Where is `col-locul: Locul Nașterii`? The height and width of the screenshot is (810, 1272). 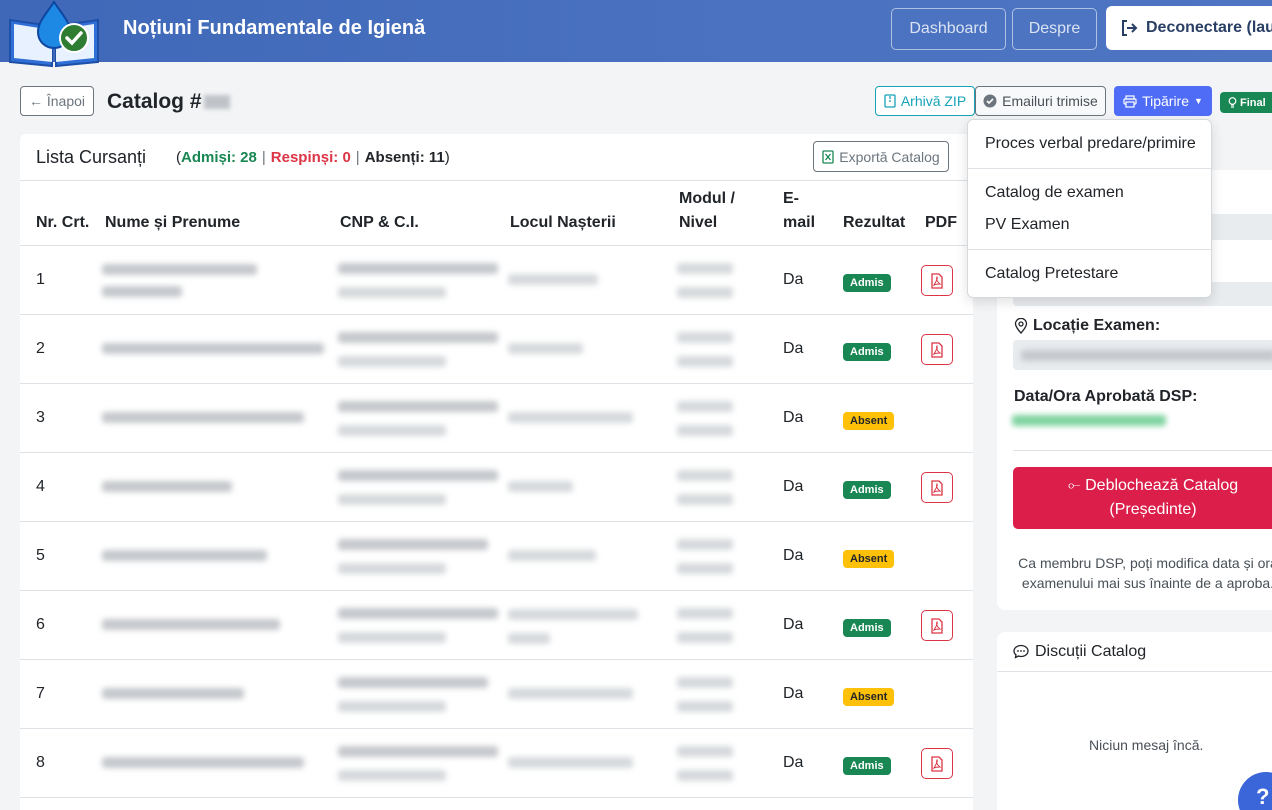 col-locul: Locul Nașterii is located at coordinates (563, 222).